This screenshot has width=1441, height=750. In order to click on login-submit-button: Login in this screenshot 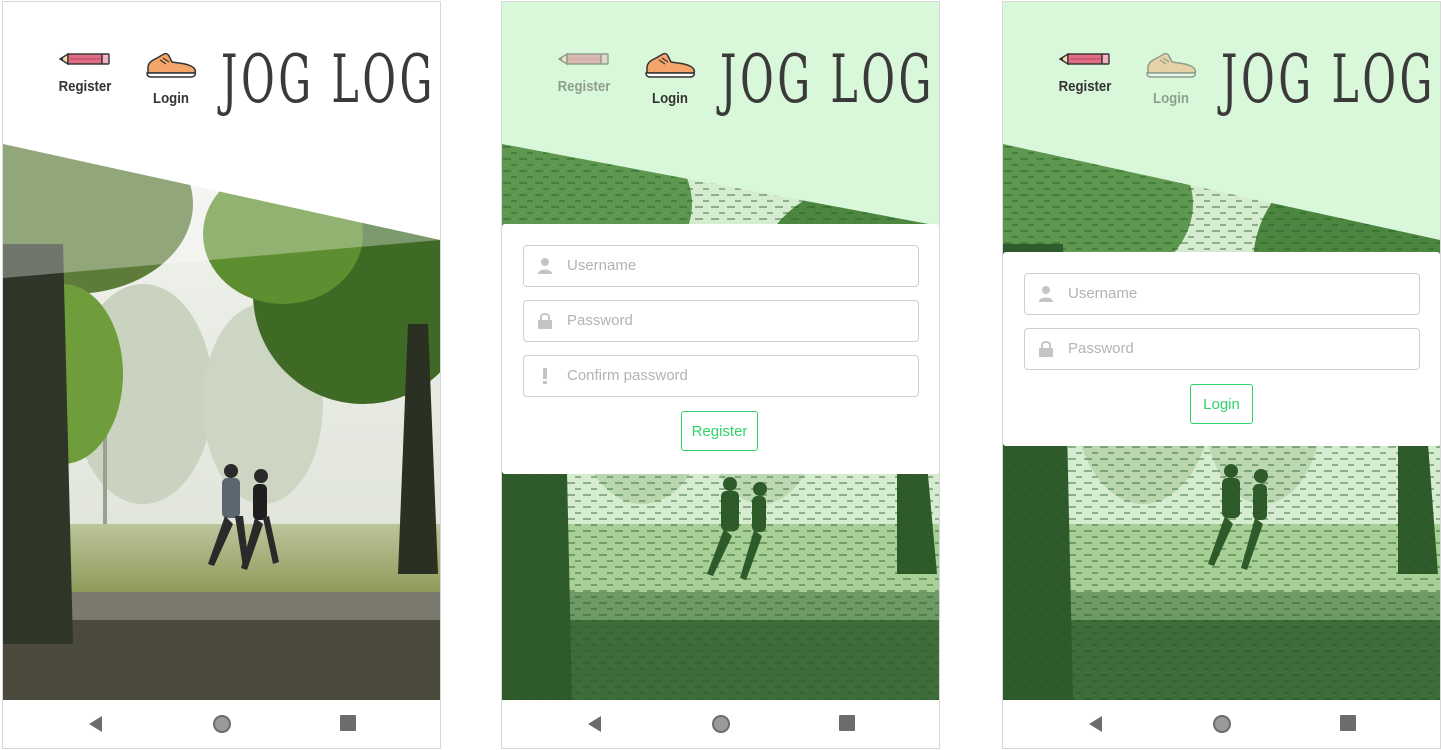, I will do `click(1221, 404)`.